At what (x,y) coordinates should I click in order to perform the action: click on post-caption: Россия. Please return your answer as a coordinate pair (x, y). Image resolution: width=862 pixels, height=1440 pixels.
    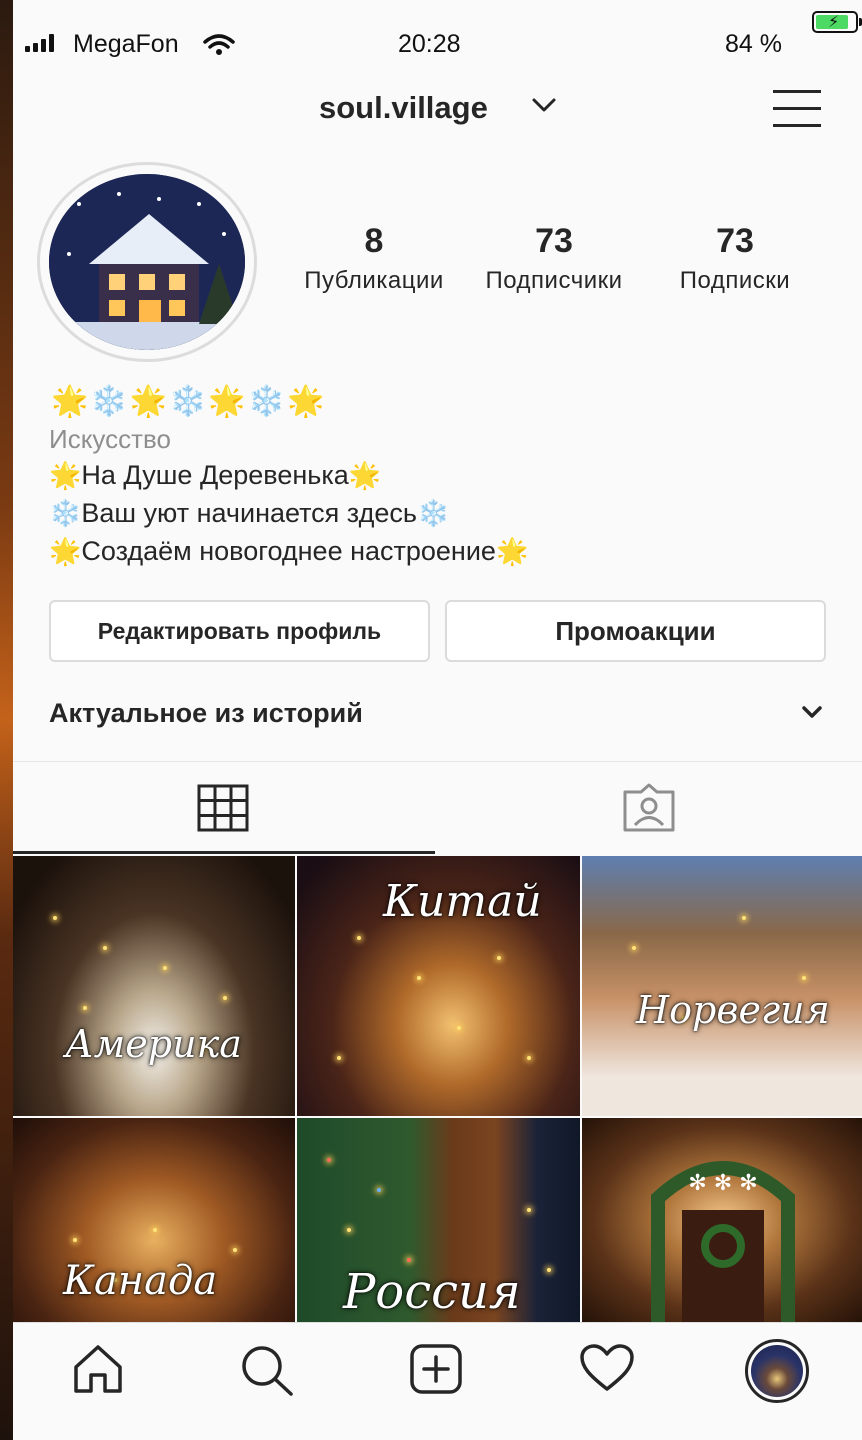
    Looking at the image, I should click on (432, 1292).